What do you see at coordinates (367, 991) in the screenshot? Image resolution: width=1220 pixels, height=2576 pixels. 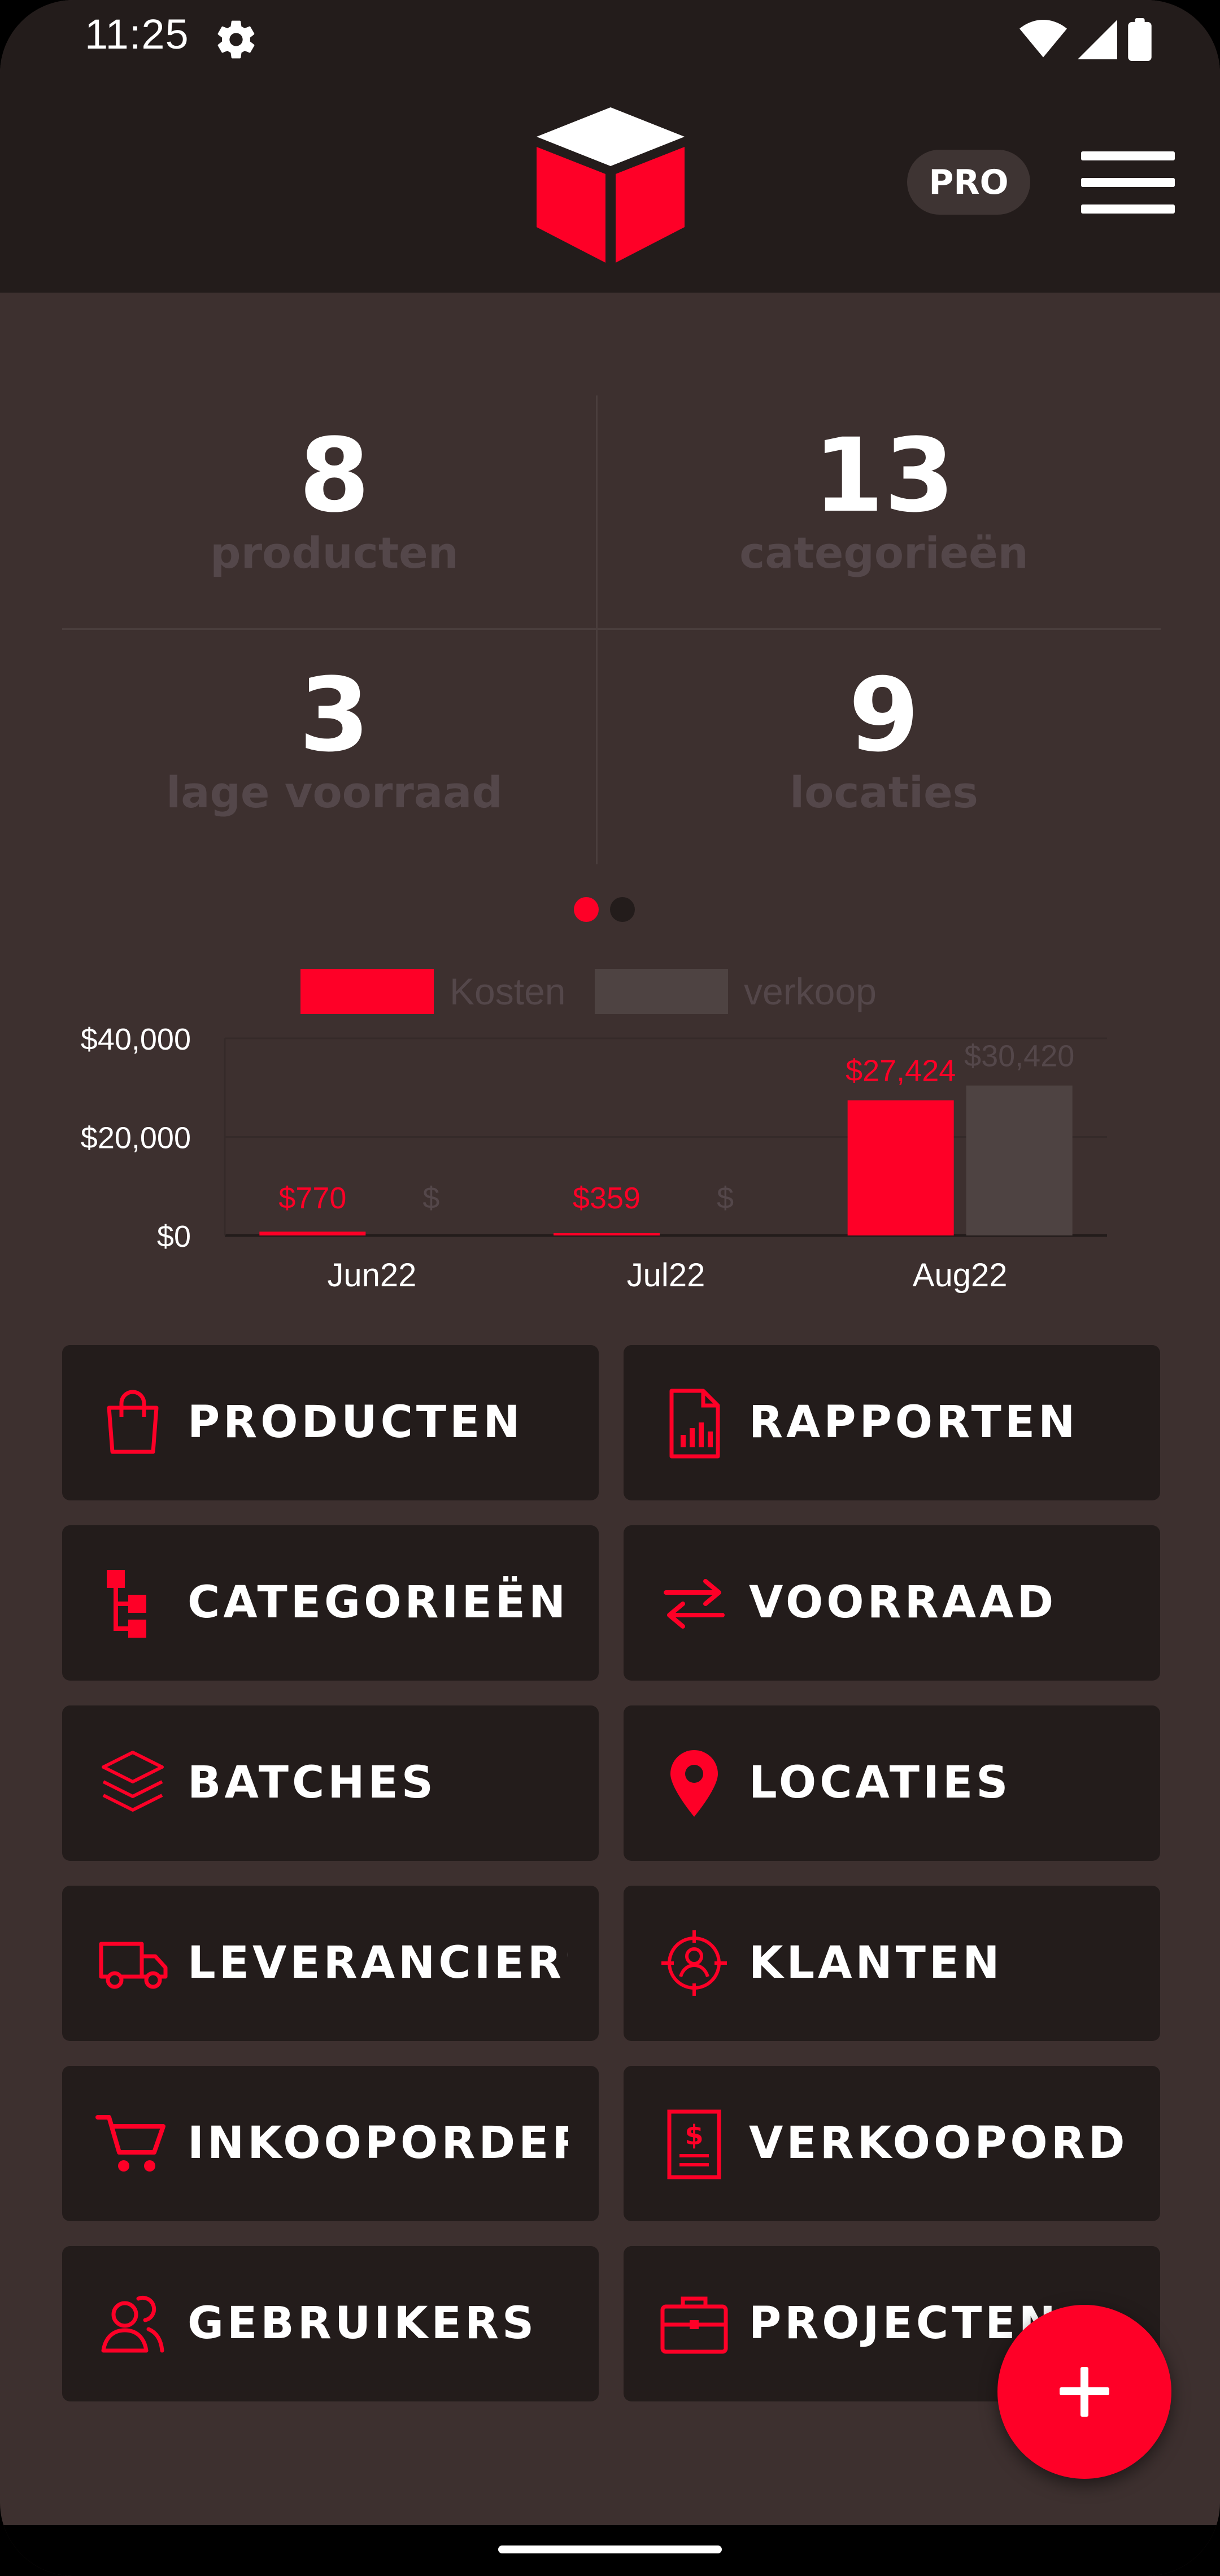 I see `legend-swatch-kosten` at bounding box center [367, 991].